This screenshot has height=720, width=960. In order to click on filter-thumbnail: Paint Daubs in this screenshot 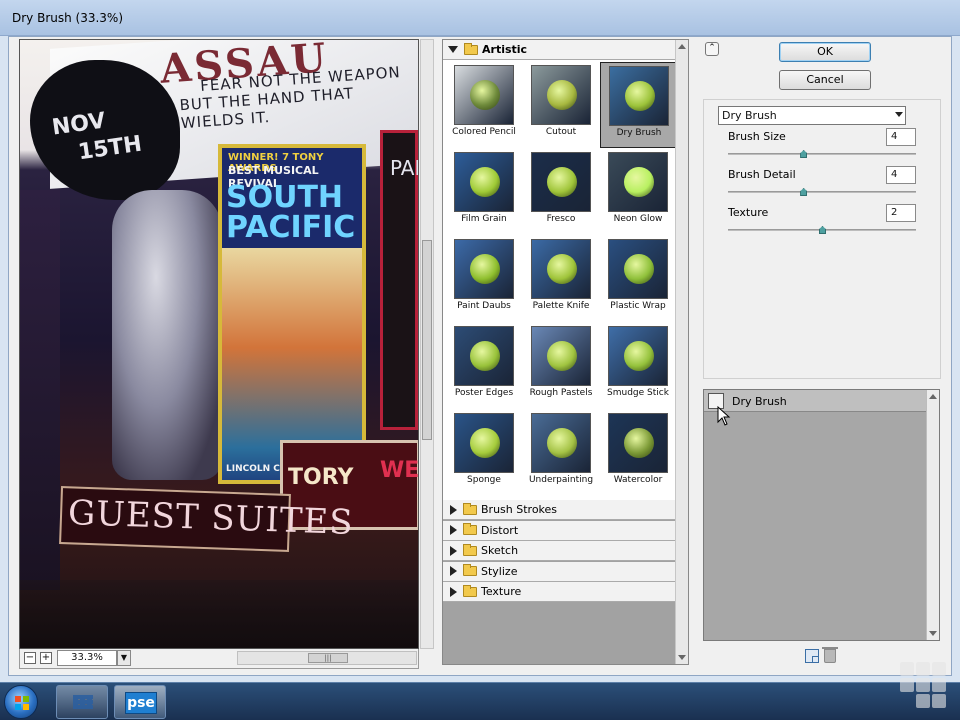, I will do `click(484, 279)`.